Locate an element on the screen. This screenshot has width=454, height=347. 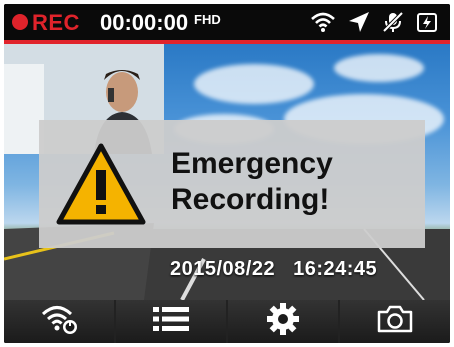
menu-list-icon is located at coordinates (171, 321).